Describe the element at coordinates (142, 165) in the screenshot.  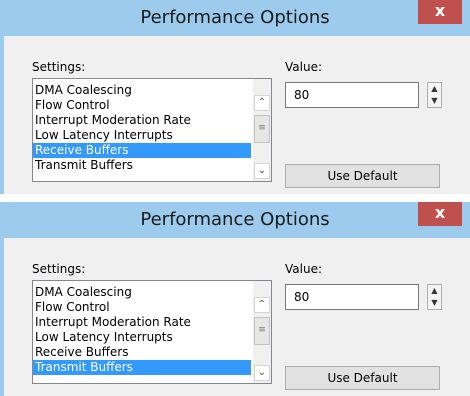
I see `list-item: Transmit Buffers` at that location.